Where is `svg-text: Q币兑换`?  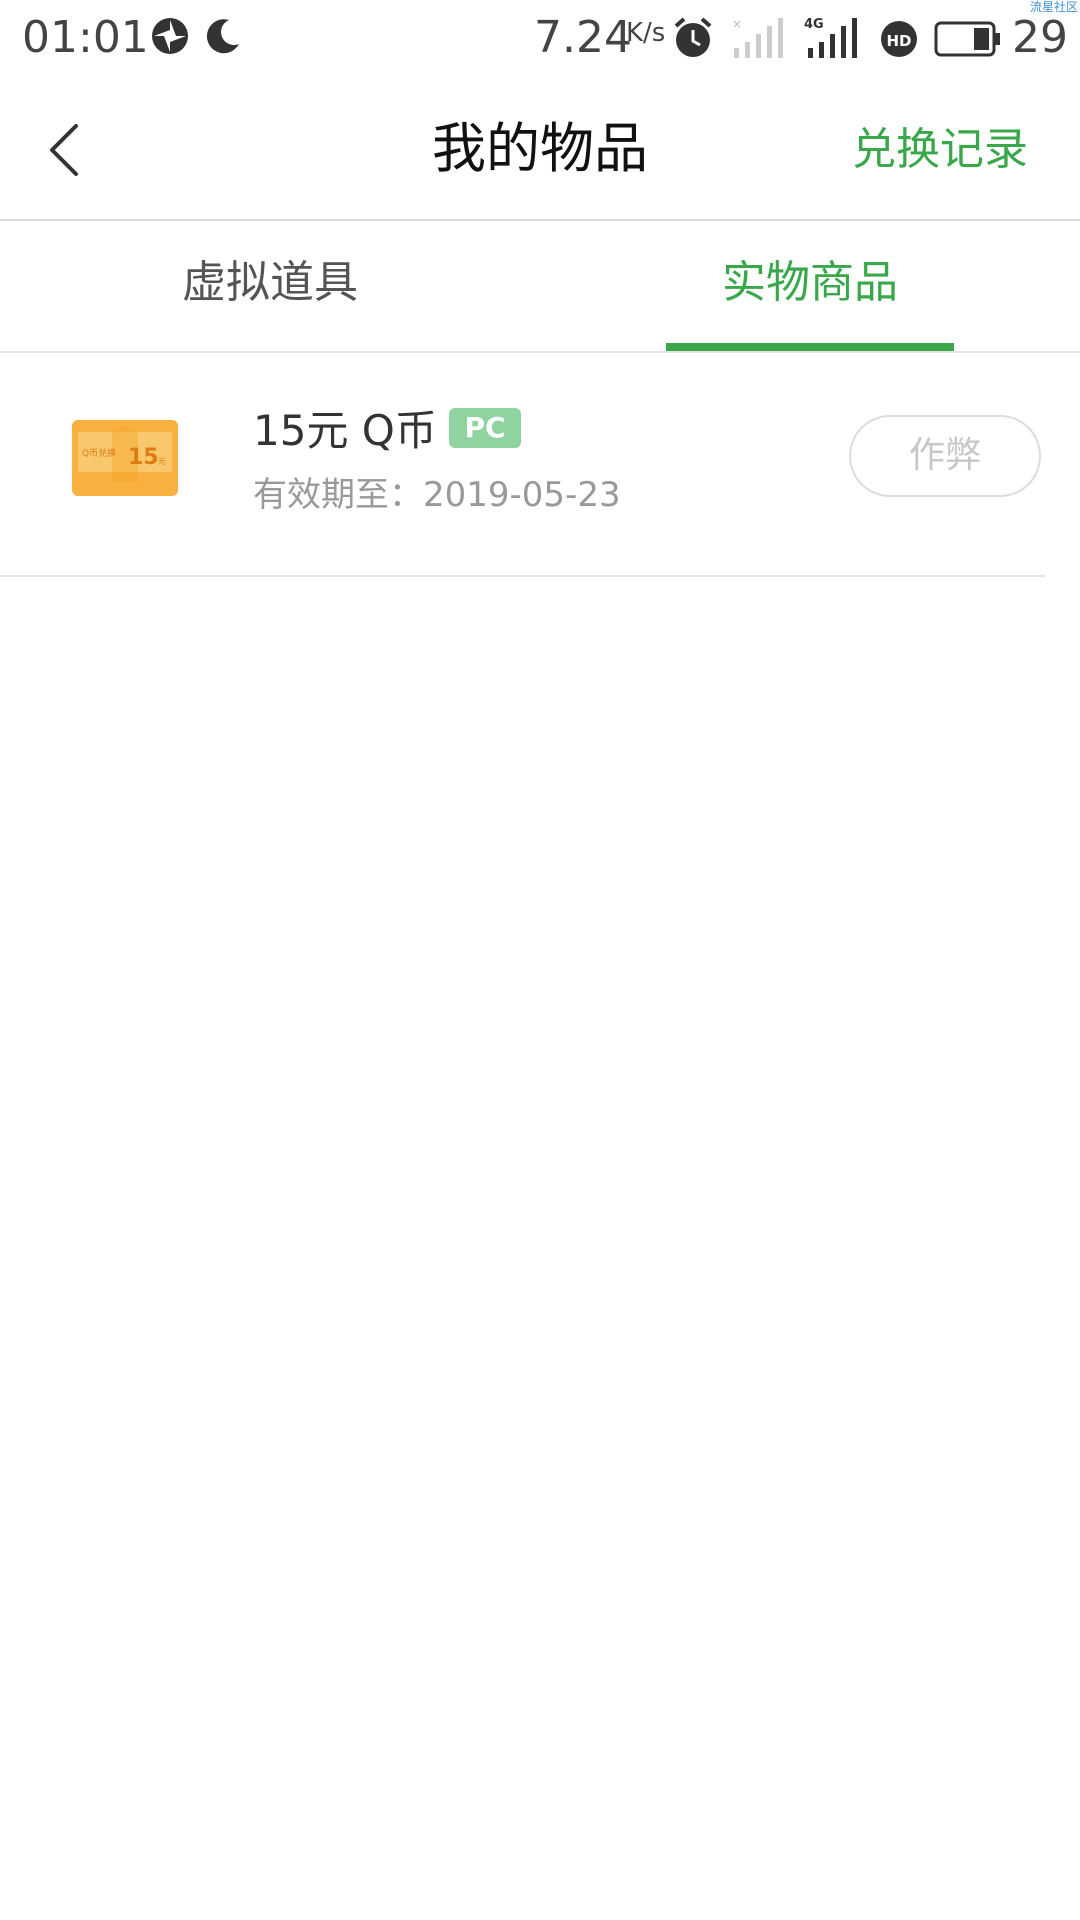
svg-text: Q币兑换 is located at coordinates (99, 453).